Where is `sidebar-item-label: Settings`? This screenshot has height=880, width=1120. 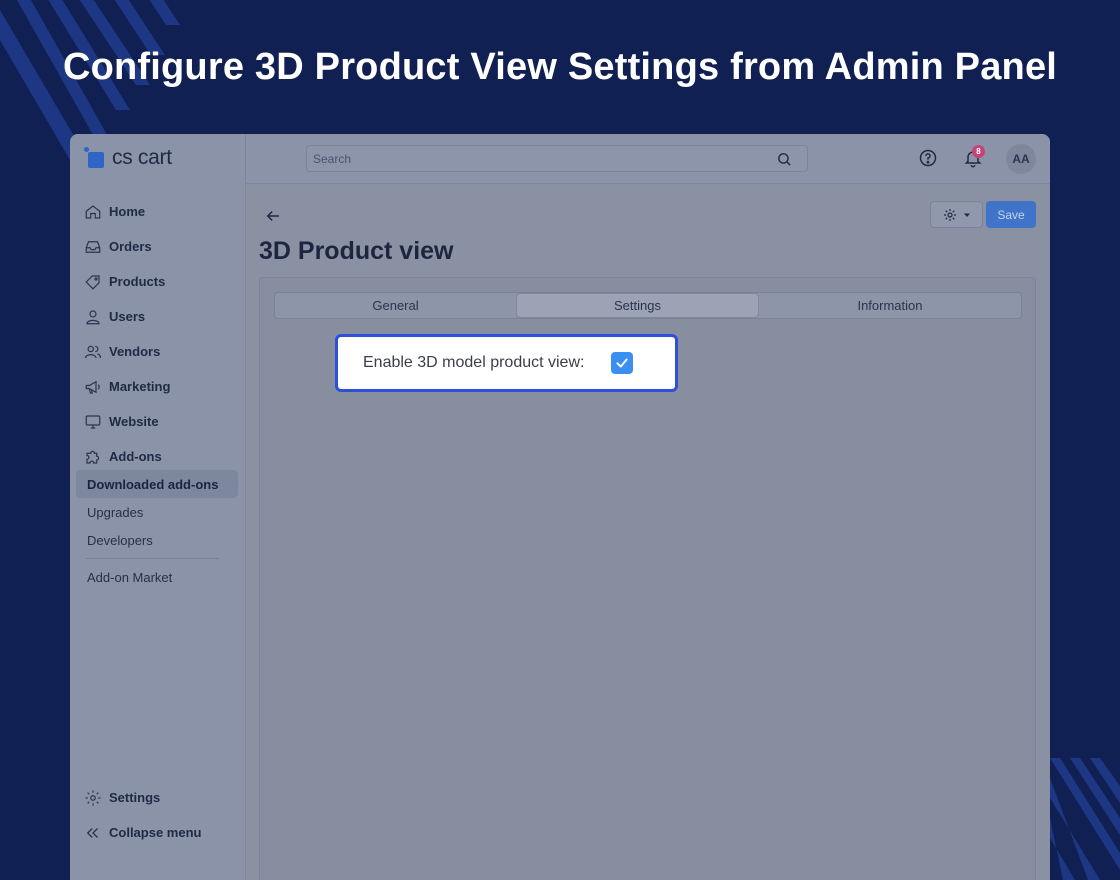 sidebar-item-label: Settings is located at coordinates (135, 797).